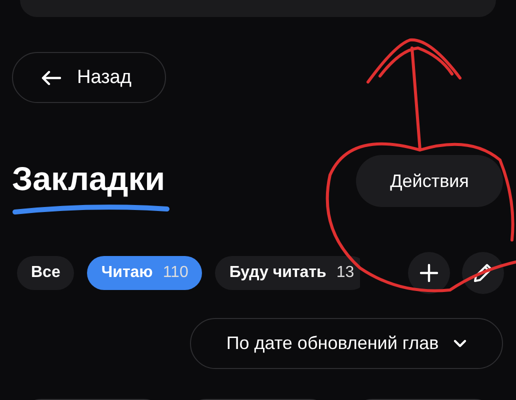  I want to click on back-button: Назад, so click(89, 77).